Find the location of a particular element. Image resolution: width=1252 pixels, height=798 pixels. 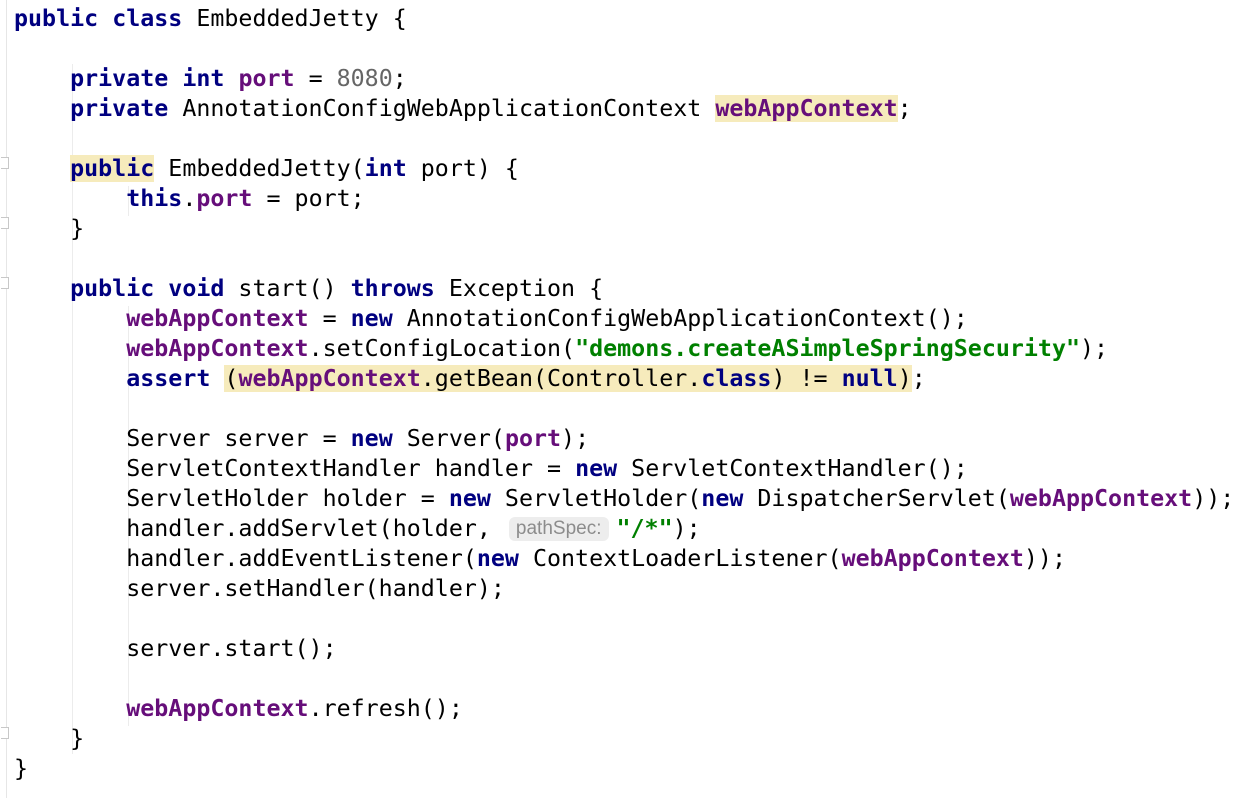

code-token: ContextLoaderListener( is located at coordinates (680, 558).